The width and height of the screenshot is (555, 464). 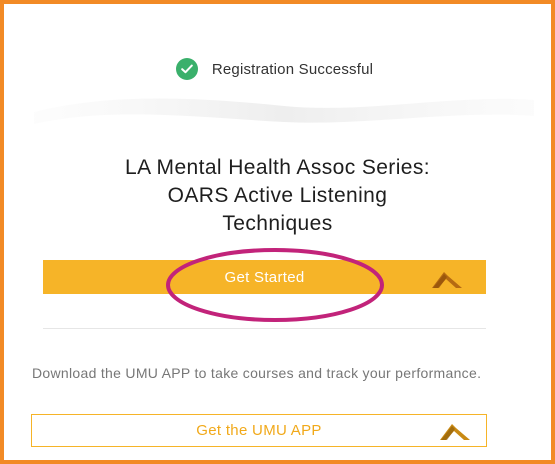 What do you see at coordinates (277, 167) in the screenshot?
I see `course-title-line-1: LA Mental Health Assoc Series:` at bounding box center [277, 167].